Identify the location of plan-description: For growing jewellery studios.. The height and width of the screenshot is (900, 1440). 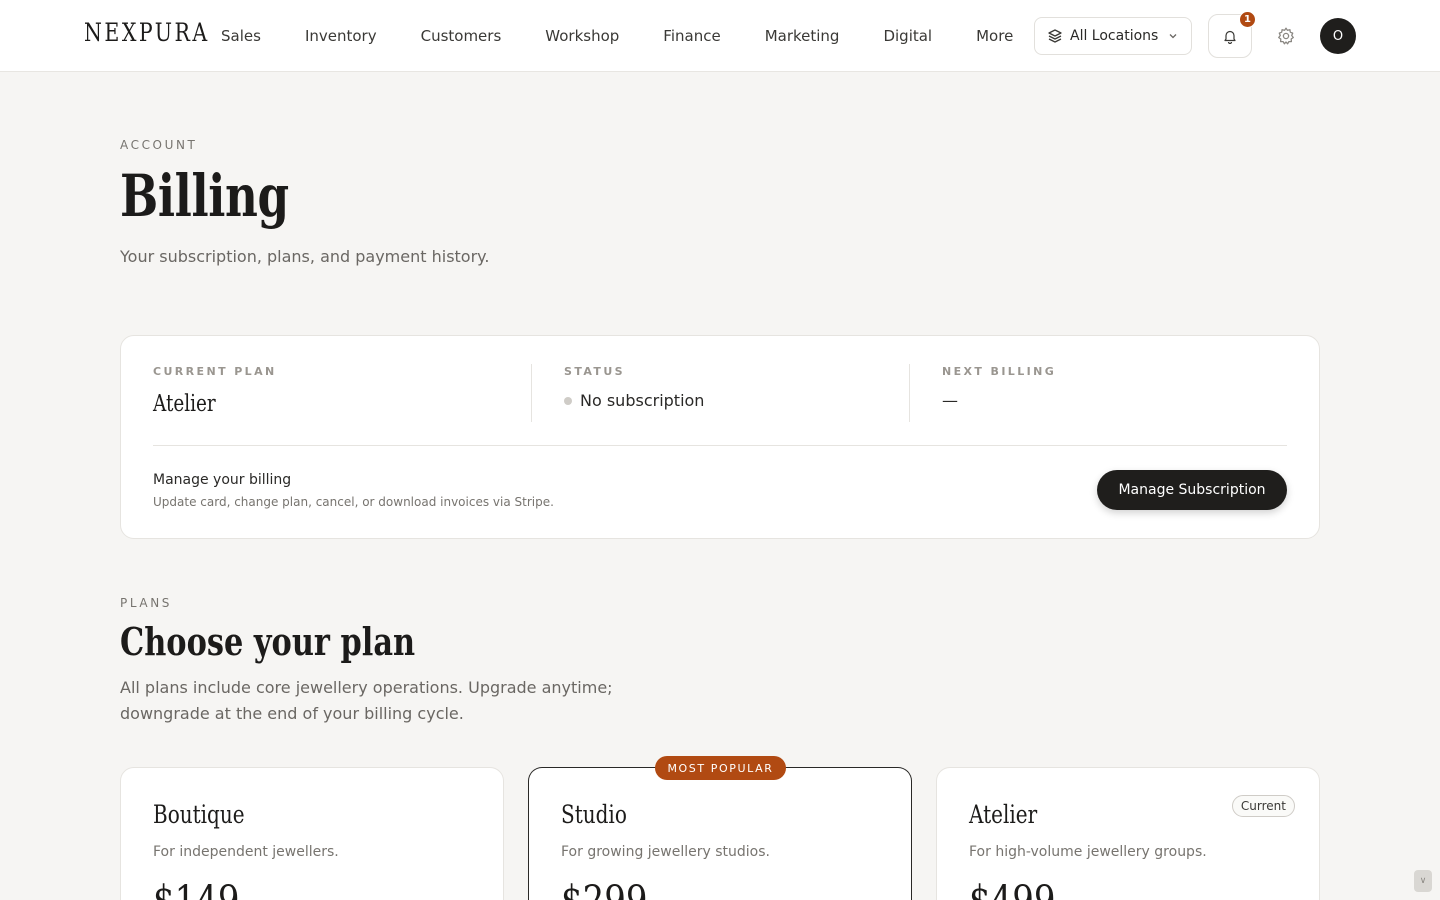
(665, 852).